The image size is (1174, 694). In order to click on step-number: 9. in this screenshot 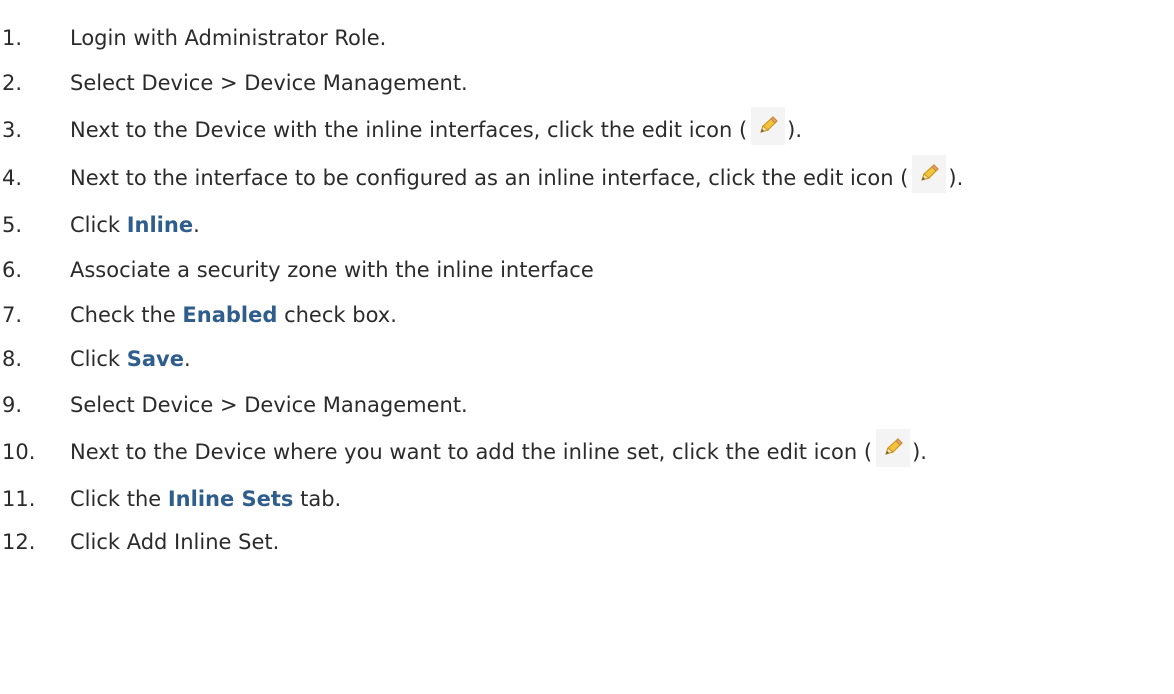, I will do `click(12, 405)`.